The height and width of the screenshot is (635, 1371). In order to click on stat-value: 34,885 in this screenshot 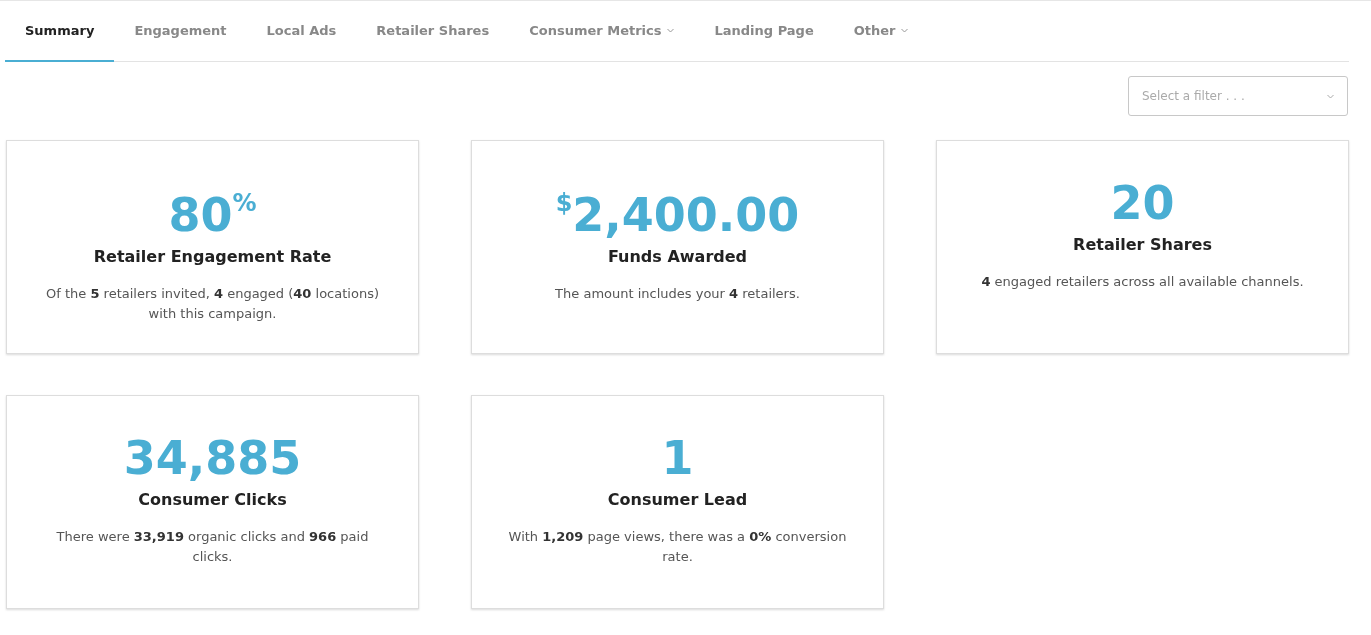, I will do `click(212, 458)`.